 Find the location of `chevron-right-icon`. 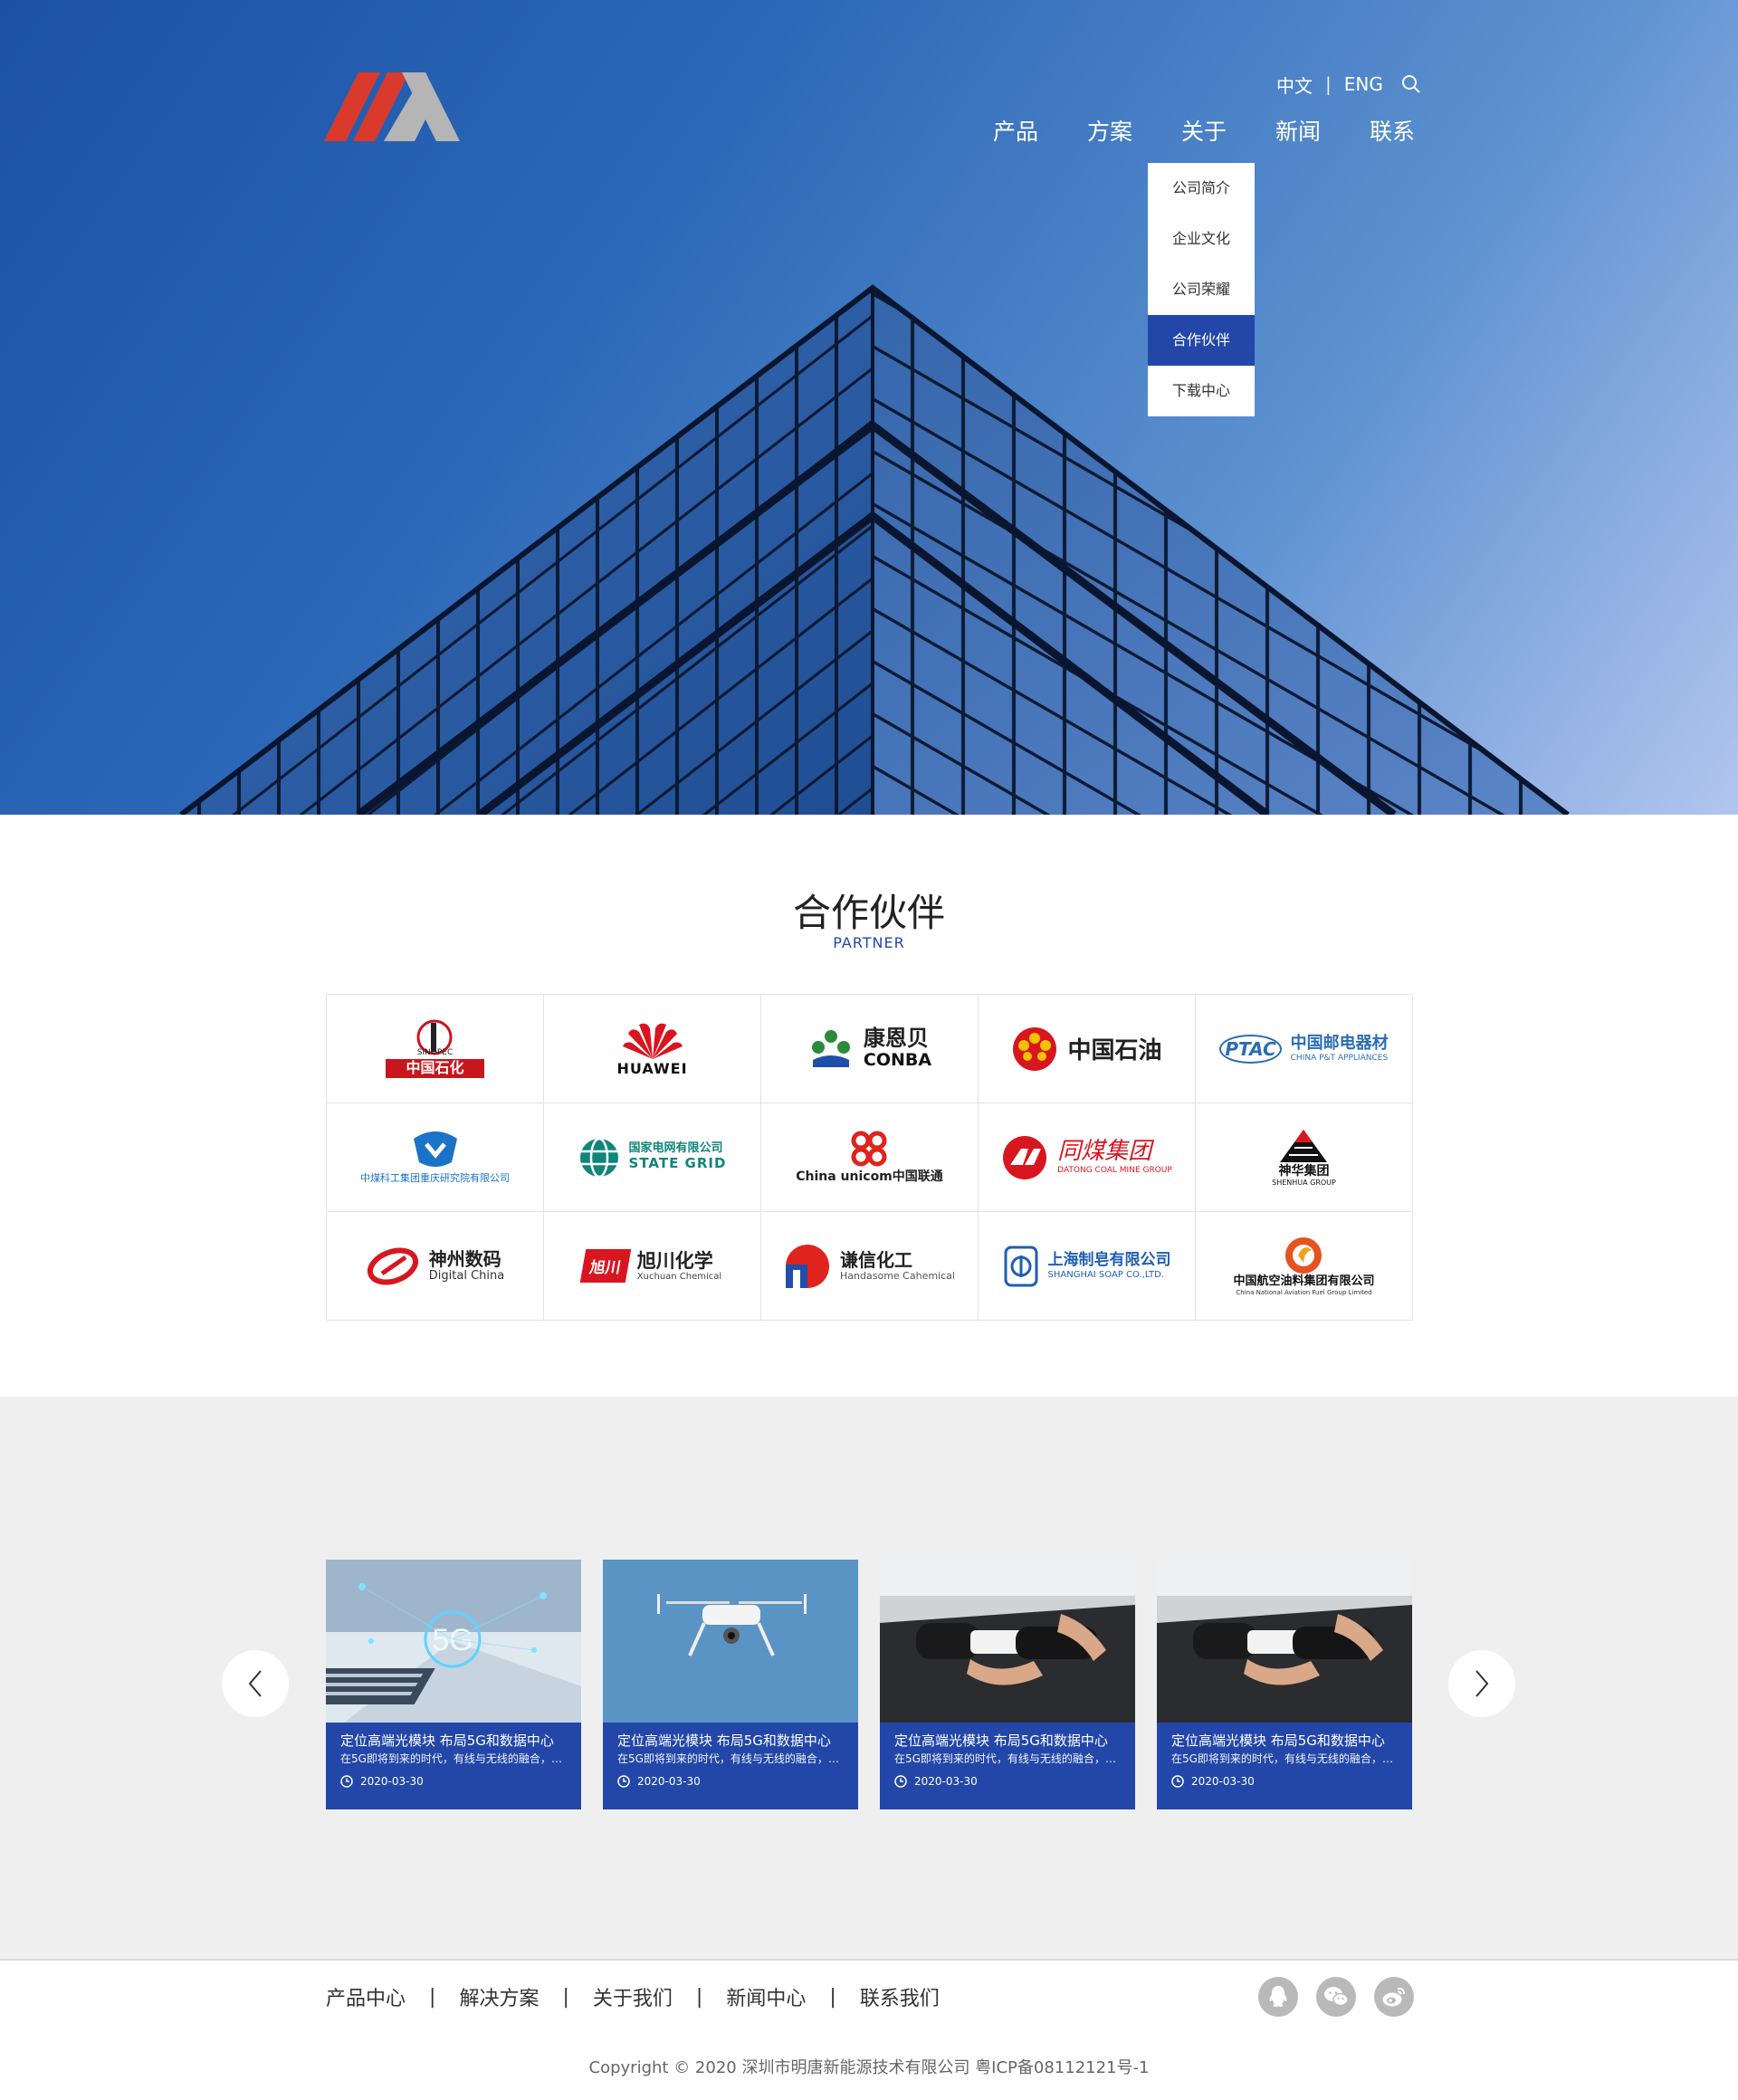

chevron-right-icon is located at coordinates (1482, 1683).